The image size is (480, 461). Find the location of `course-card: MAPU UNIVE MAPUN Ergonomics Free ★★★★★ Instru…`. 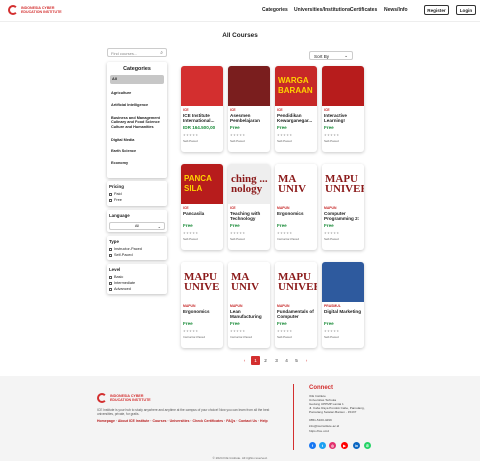

course-card: MAPU UNIVE MAPUN Ergonomics Free ★★★★★ Instru… is located at coordinates (202, 305).